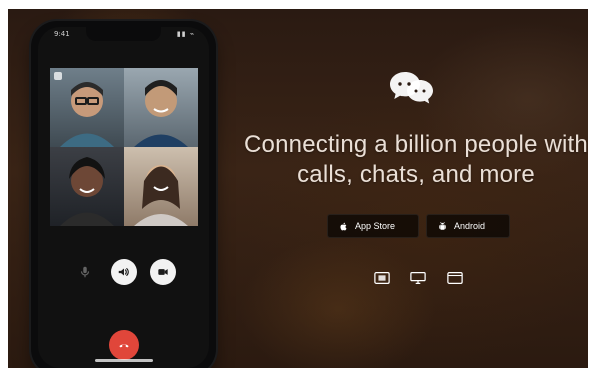 This screenshot has width=597, height=378. I want to click on headline-line-1: Connecting a billion people with, so click(416, 144).